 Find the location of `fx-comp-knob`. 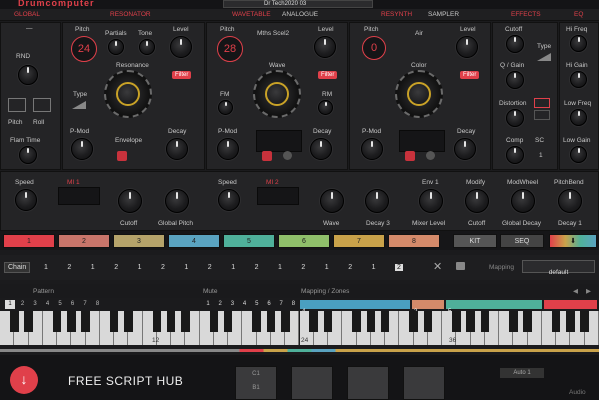

fx-comp-knob is located at coordinates (515, 155).